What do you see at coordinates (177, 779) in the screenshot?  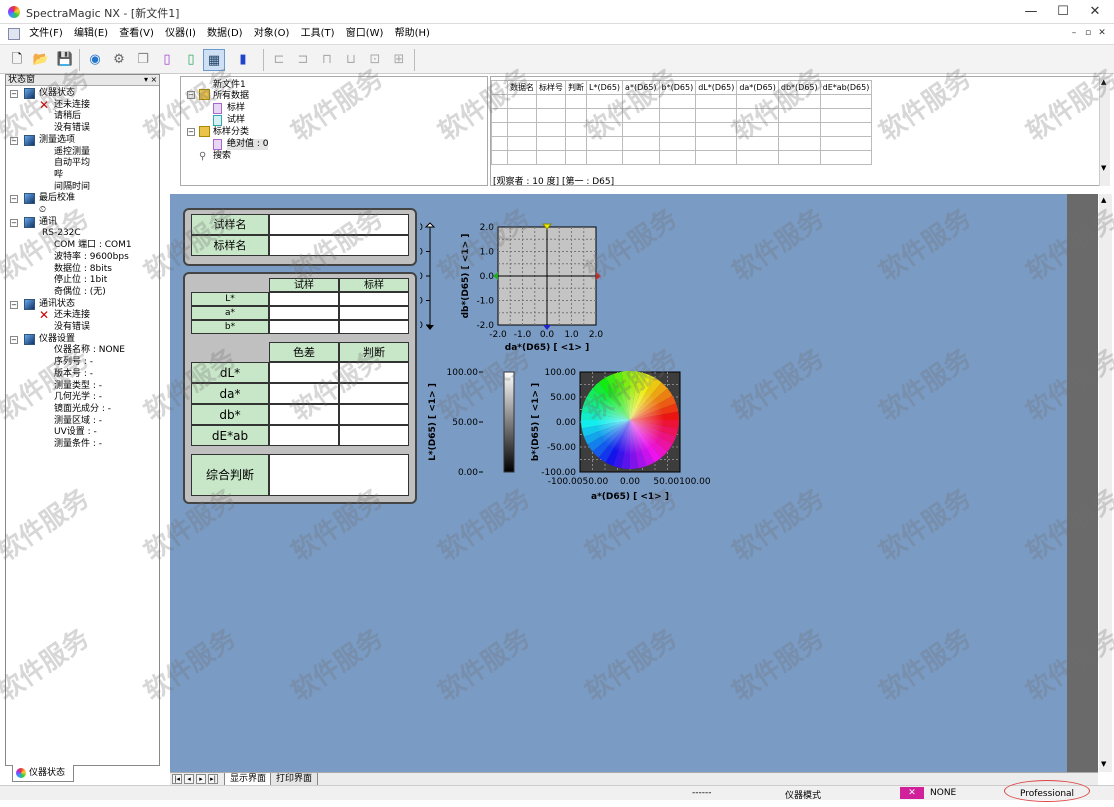 I see `first-sheet-button: |◂` at bounding box center [177, 779].